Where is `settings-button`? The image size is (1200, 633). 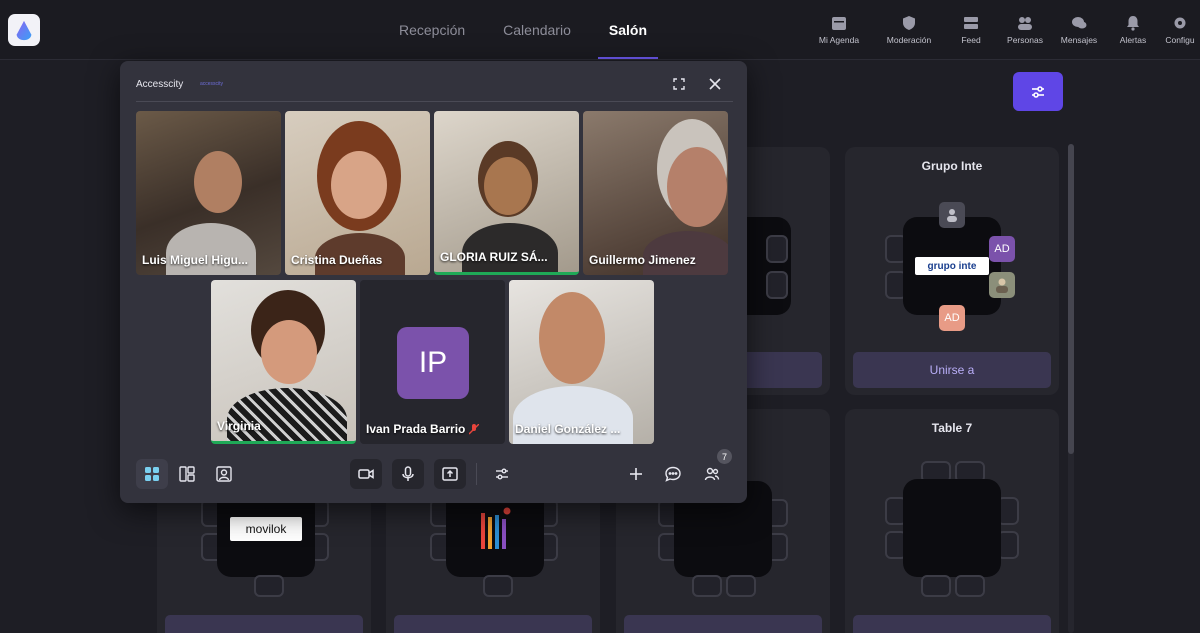 settings-button is located at coordinates (502, 474).